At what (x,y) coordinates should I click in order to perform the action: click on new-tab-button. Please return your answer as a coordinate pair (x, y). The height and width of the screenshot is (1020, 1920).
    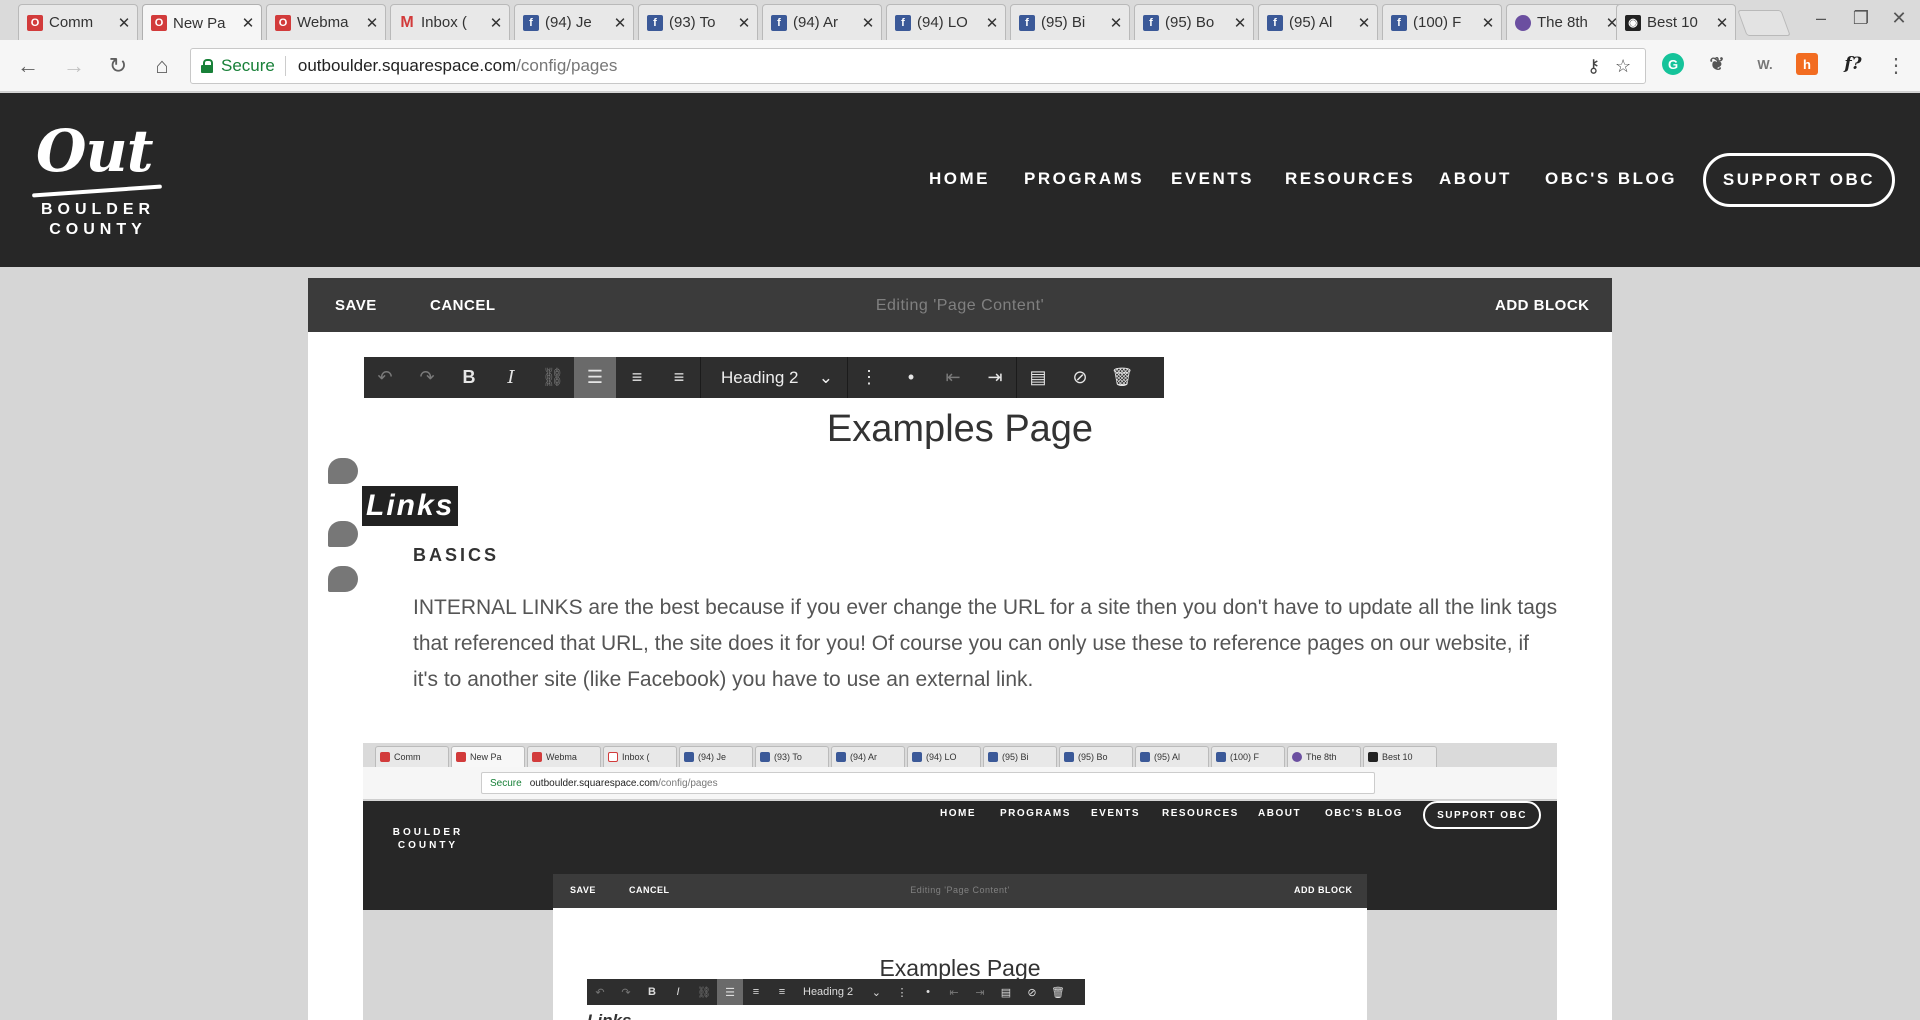
    Looking at the image, I should click on (1764, 23).